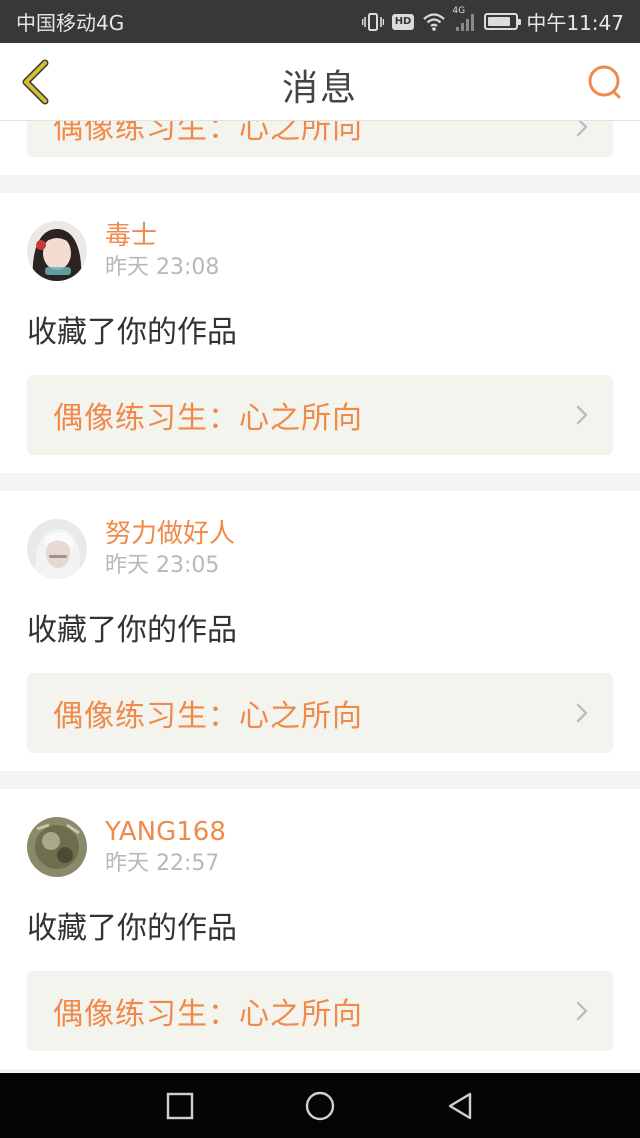 This screenshot has height=1138, width=640. I want to click on carrier-label: 中国移动4G, so click(70, 23).